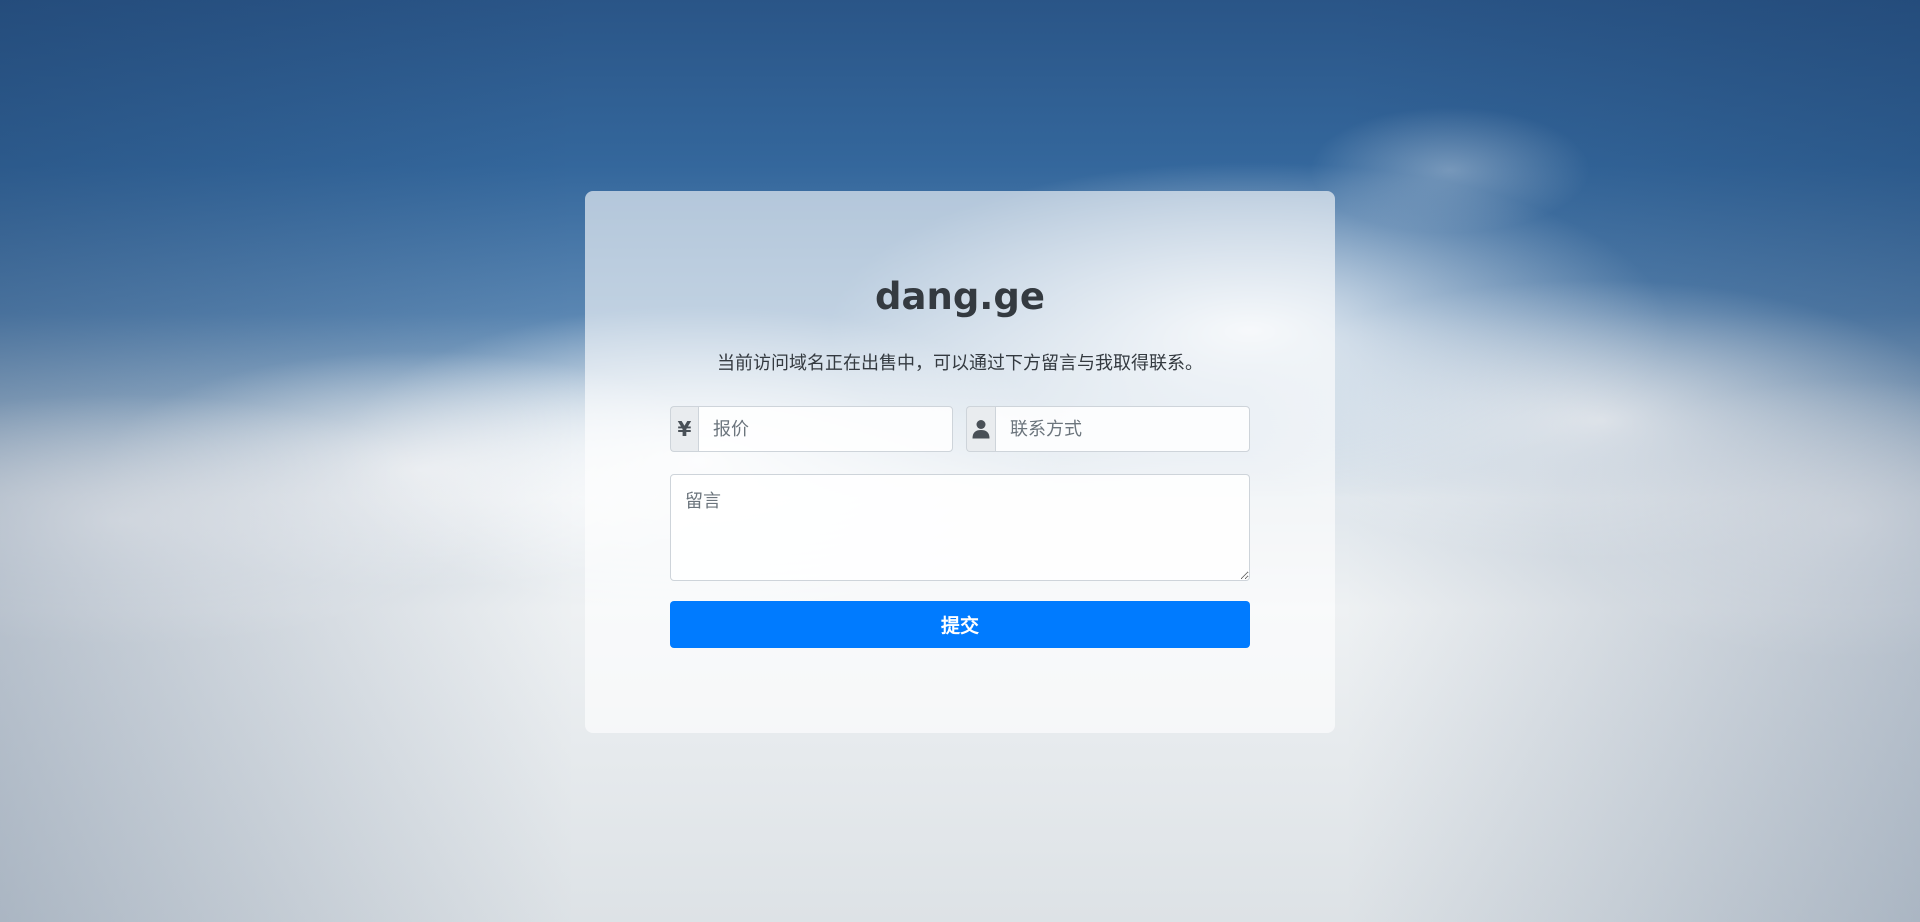  What do you see at coordinates (960, 624) in the screenshot?
I see `submit-button: 提交` at bounding box center [960, 624].